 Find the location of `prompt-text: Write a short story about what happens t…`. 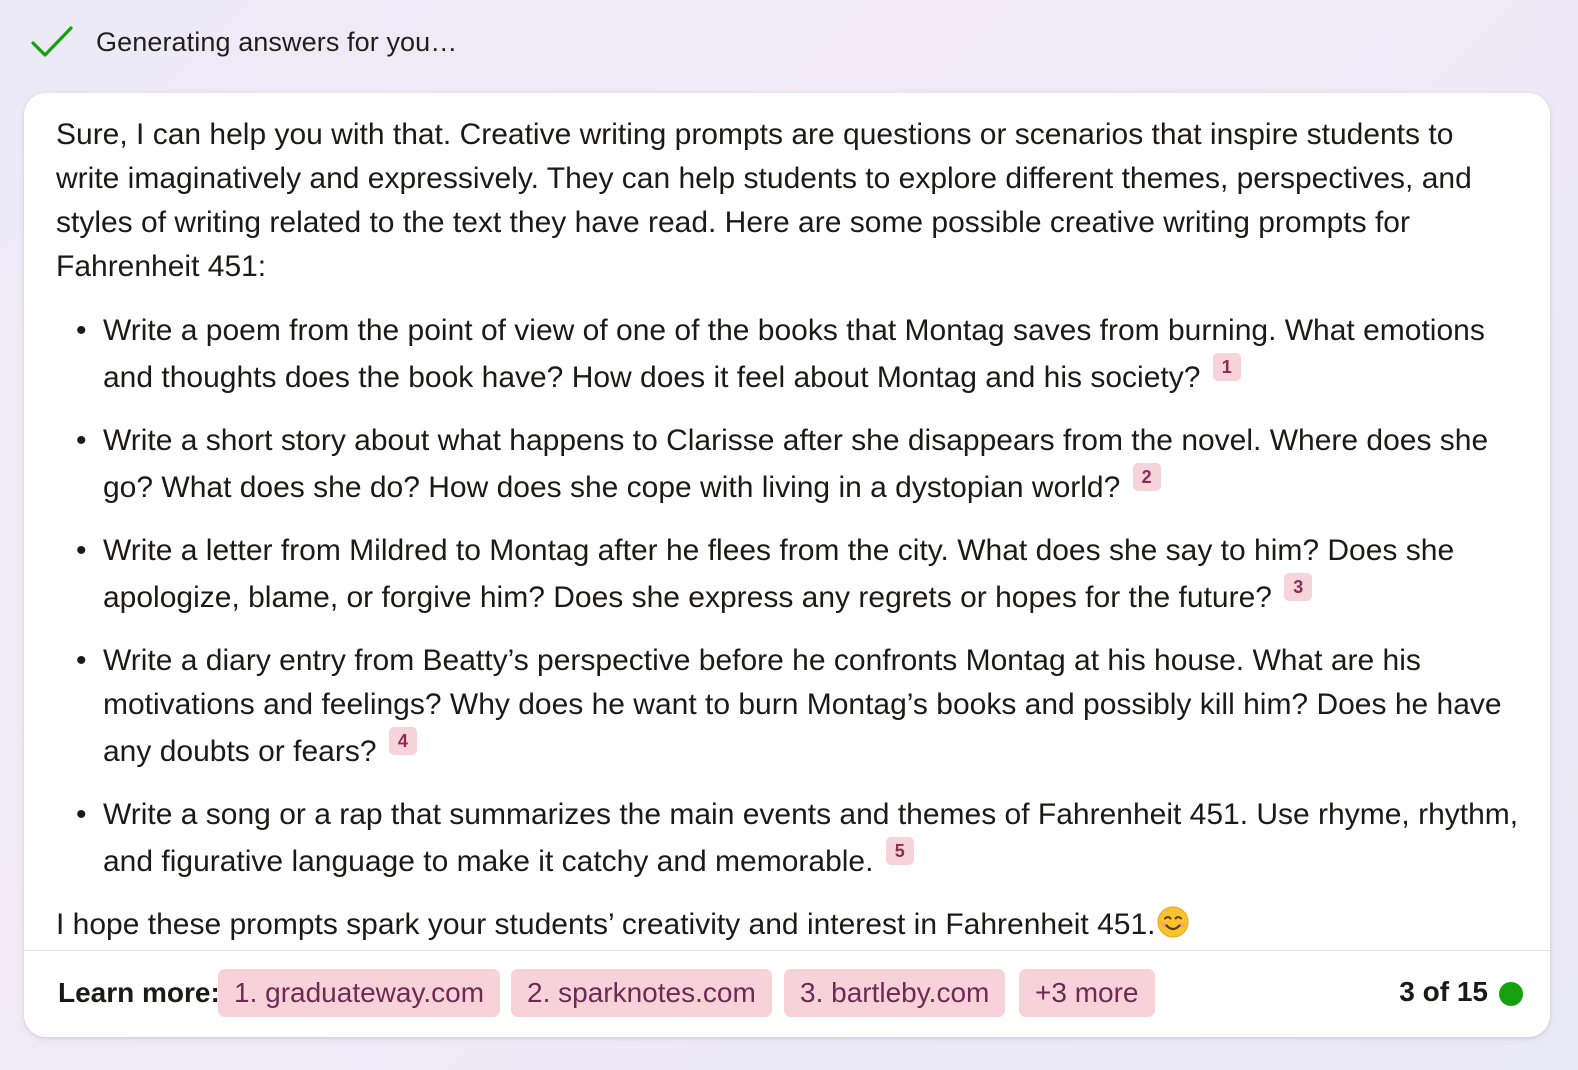

prompt-text: Write a short story about what happens t… is located at coordinates (796, 464).